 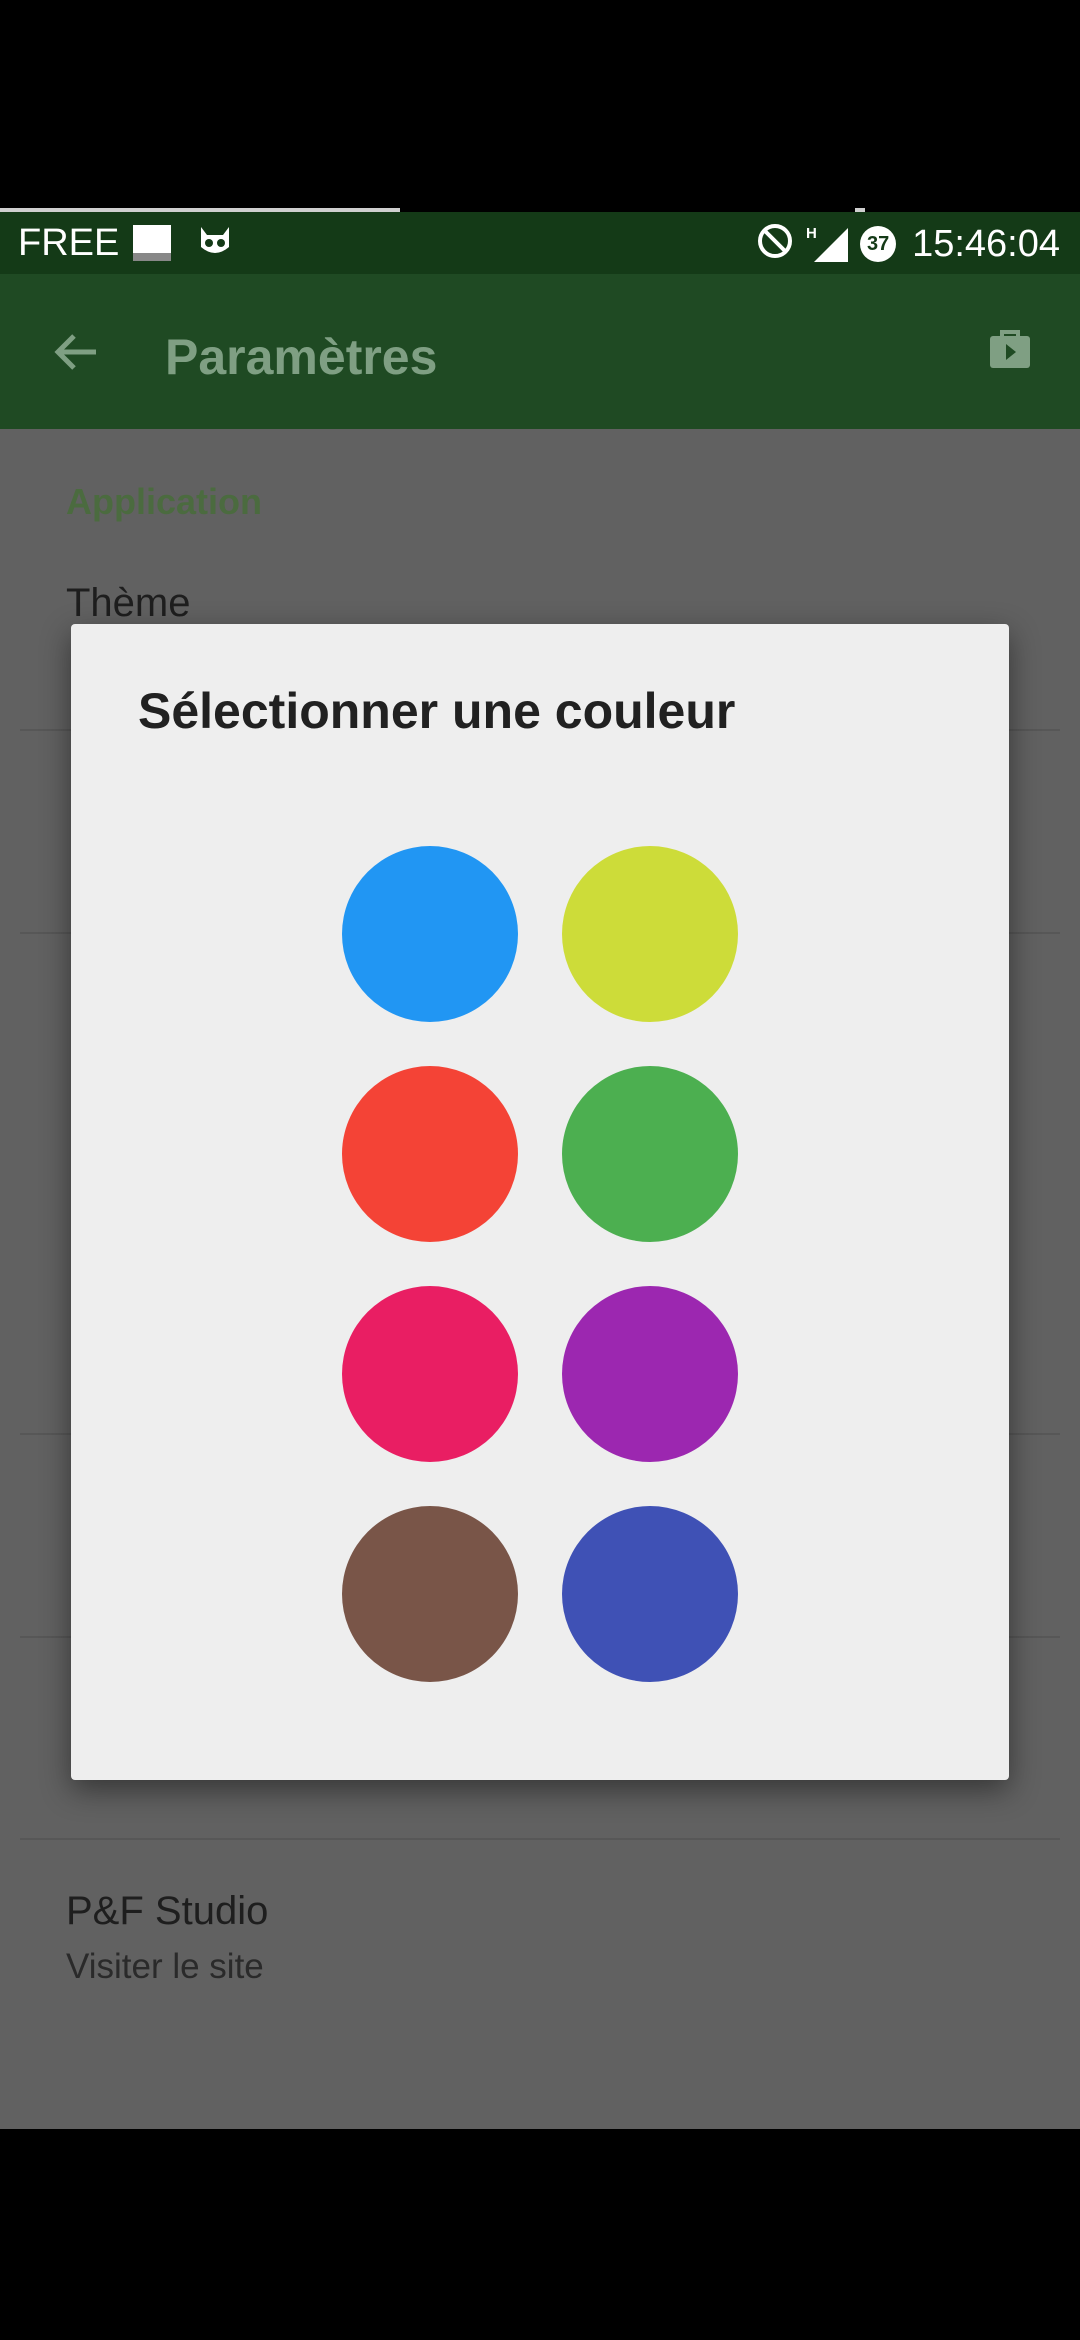 I want to click on color-swatch-lime, so click(x=650, y=934).